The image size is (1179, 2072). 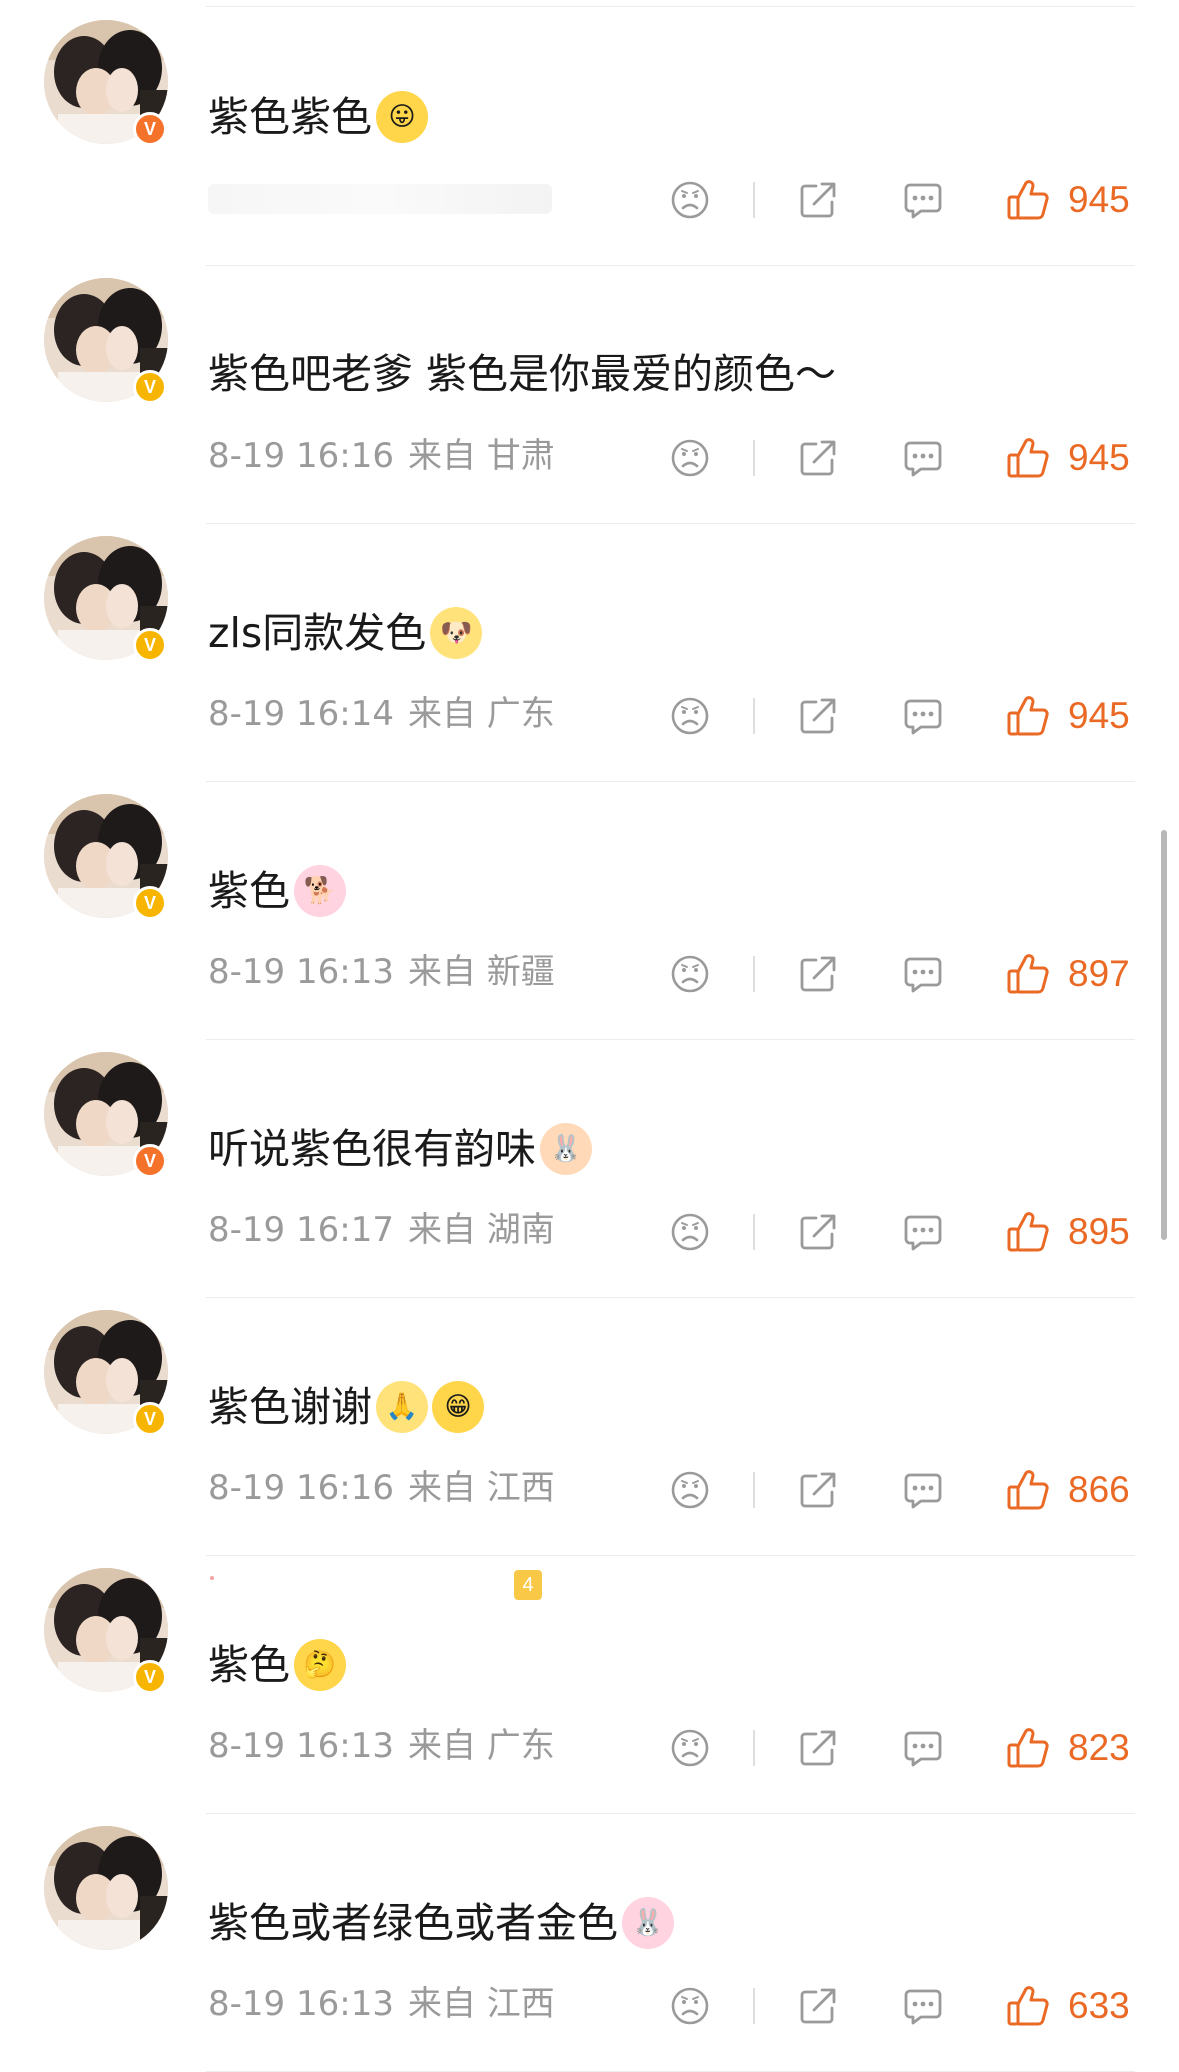 What do you see at coordinates (318, 117) in the screenshot?
I see `comment-text-row: 紫色紫色 😛` at bounding box center [318, 117].